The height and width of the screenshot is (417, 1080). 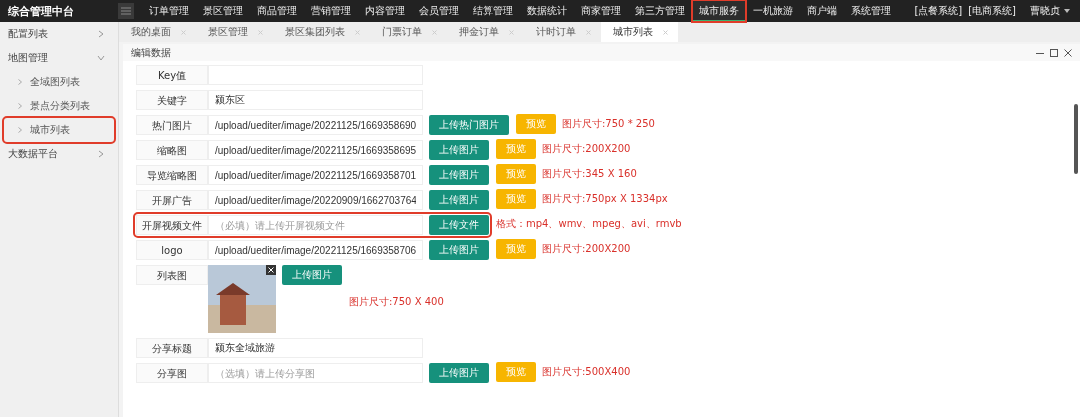 What do you see at coordinates (223, 11) in the screenshot?
I see `nav-item: 景区管理` at bounding box center [223, 11].